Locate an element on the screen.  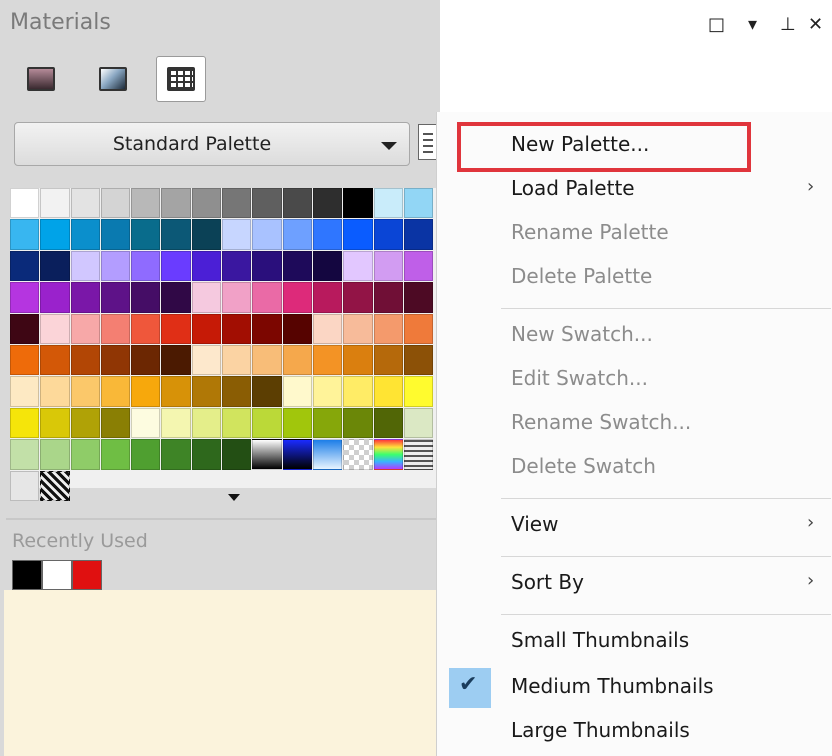
menu-item-large-thumbnails: Large Thumbnails is located at coordinates (600, 730).